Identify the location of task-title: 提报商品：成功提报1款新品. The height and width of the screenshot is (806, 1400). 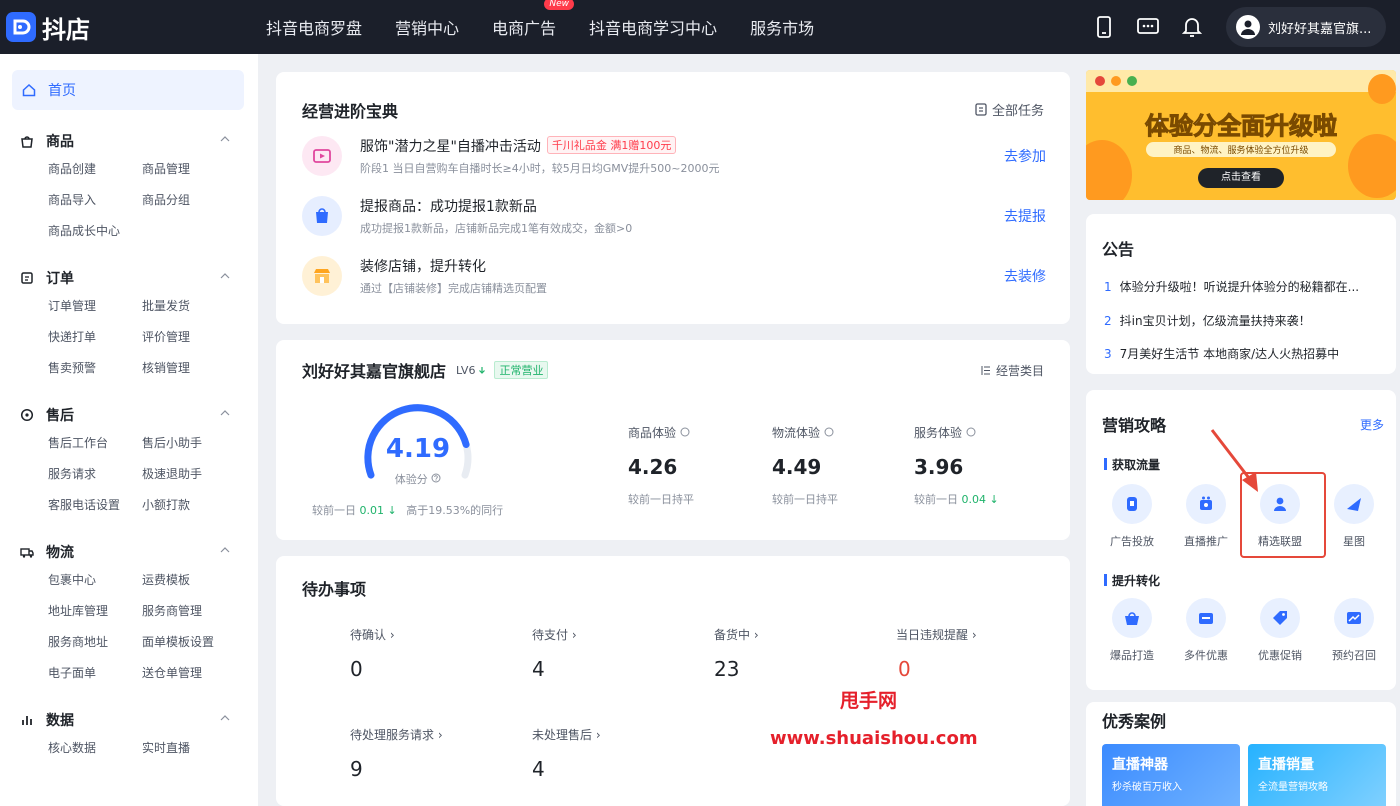
(448, 207).